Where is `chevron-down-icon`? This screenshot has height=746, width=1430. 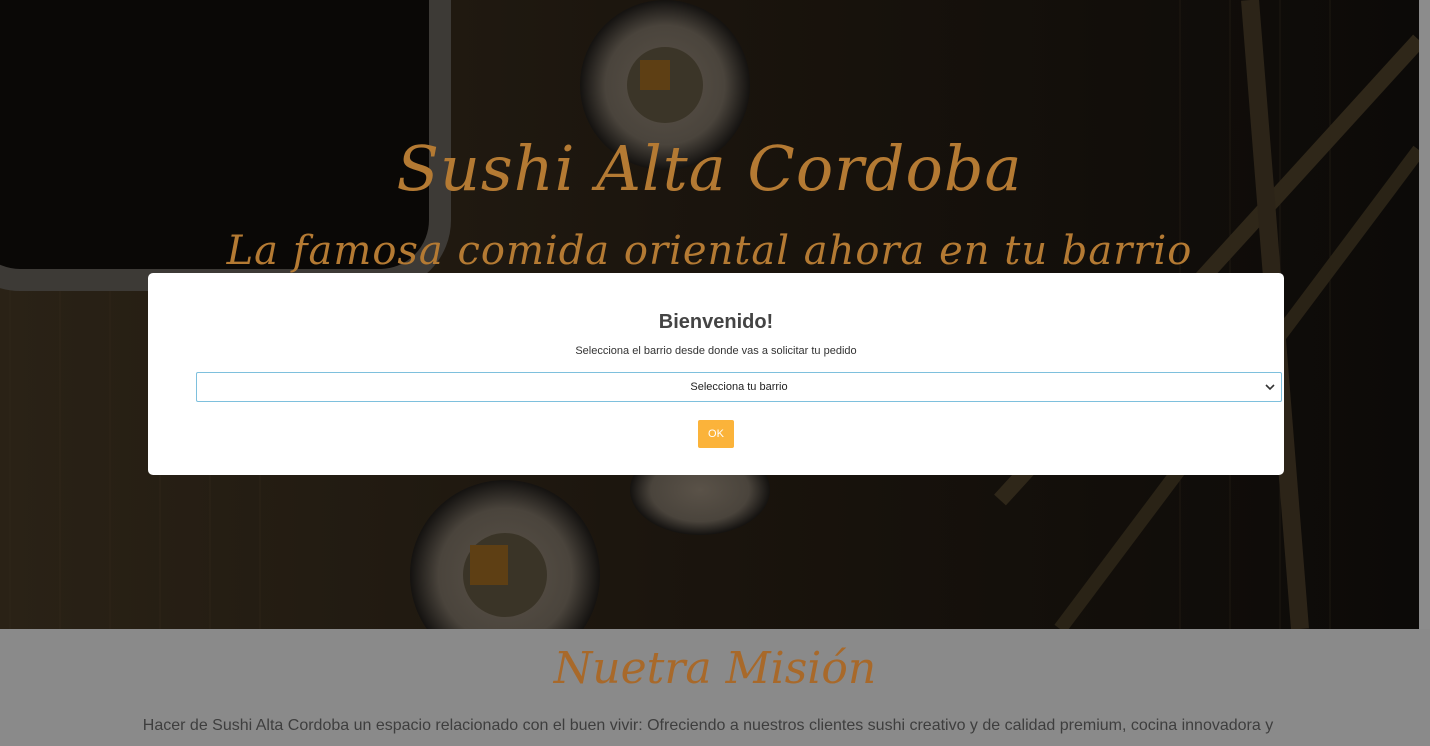
chevron-down-icon is located at coordinates (1270, 387).